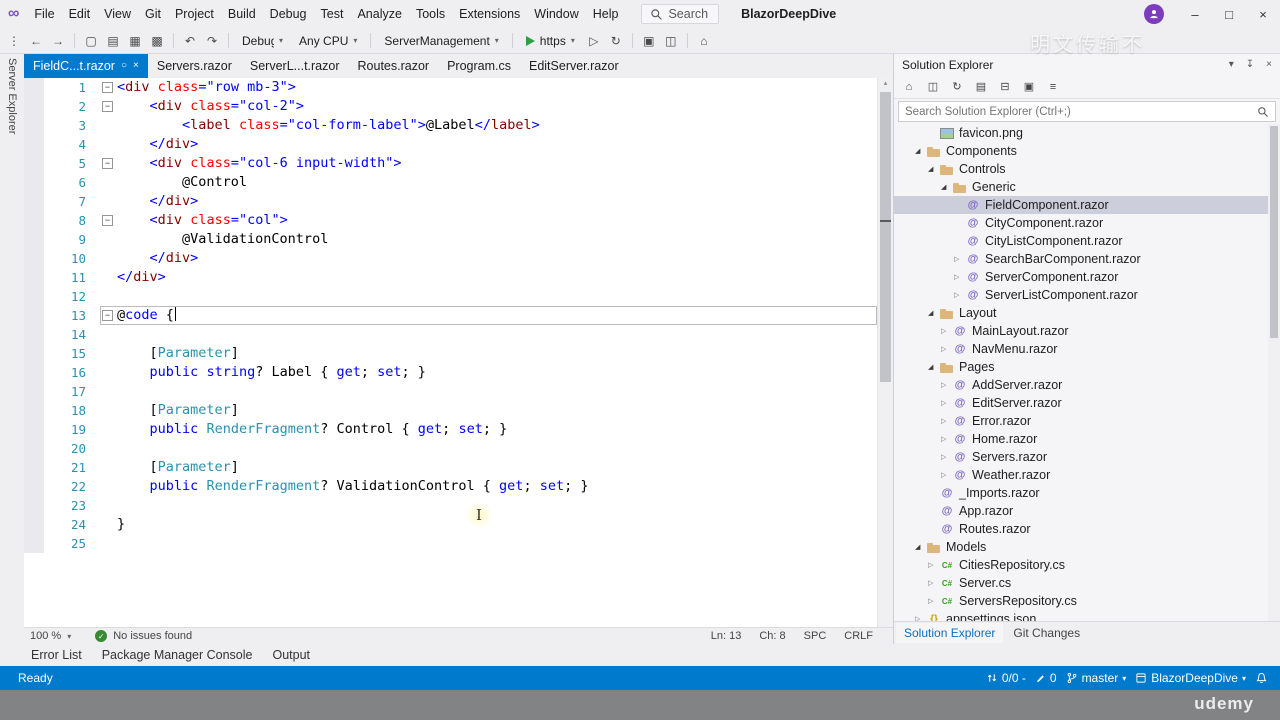 This screenshot has width=1280, height=720. I want to click on tree-item-serverlistcomponent-razor: ▷ @ ServerListComponent.razor, so click(1087, 295).